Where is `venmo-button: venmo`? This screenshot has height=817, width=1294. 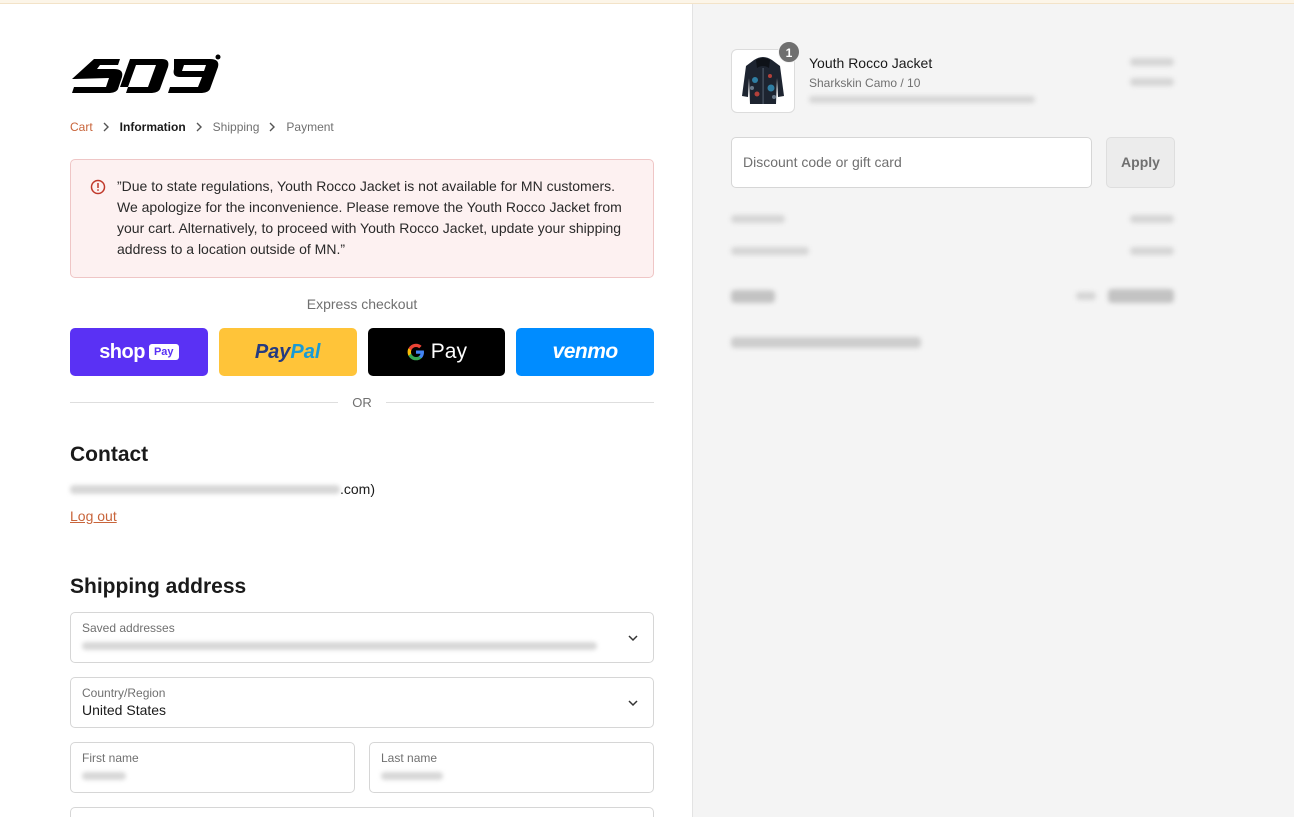
venmo-button: venmo is located at coordinates (585, 352).